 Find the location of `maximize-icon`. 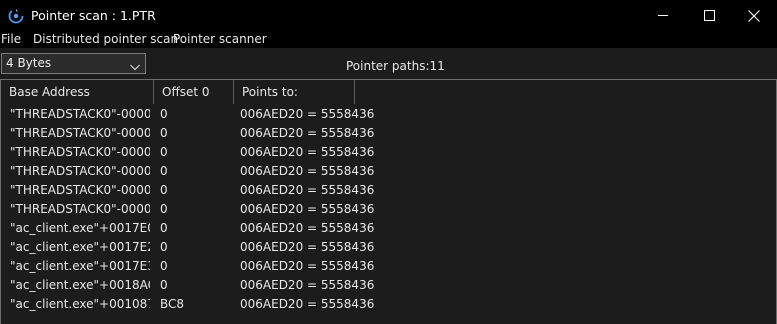

maximize-icon is located at coordinates (709, 15).